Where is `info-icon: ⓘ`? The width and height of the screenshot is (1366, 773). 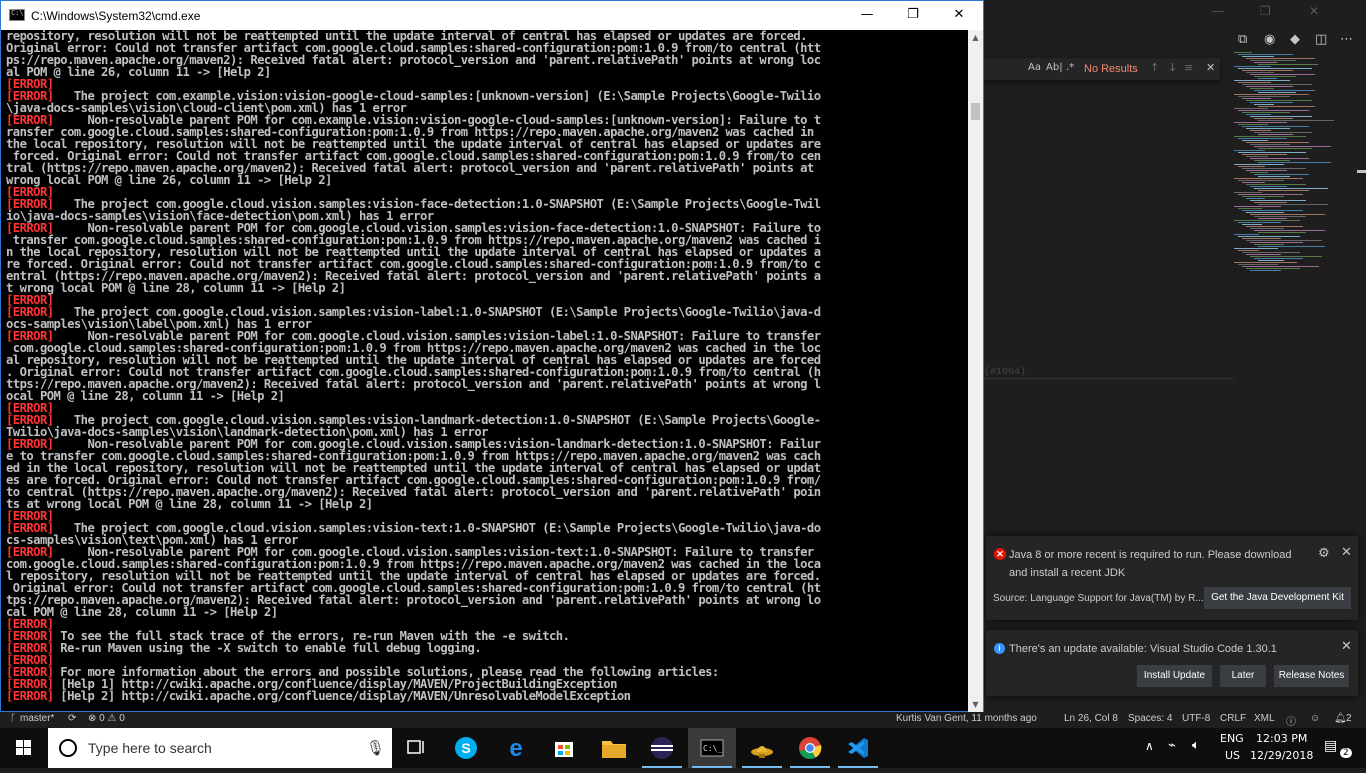
info-icon: ⓘ is located at coordinates (1291, 720).